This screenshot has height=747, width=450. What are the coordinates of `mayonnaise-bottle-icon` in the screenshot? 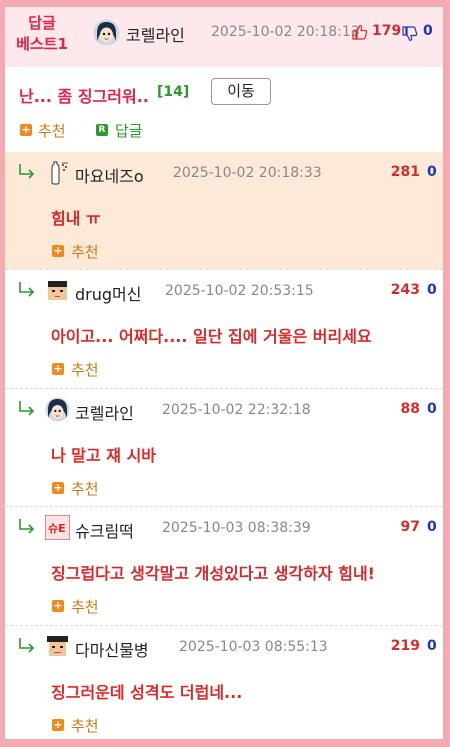 It's located at (57, 172).